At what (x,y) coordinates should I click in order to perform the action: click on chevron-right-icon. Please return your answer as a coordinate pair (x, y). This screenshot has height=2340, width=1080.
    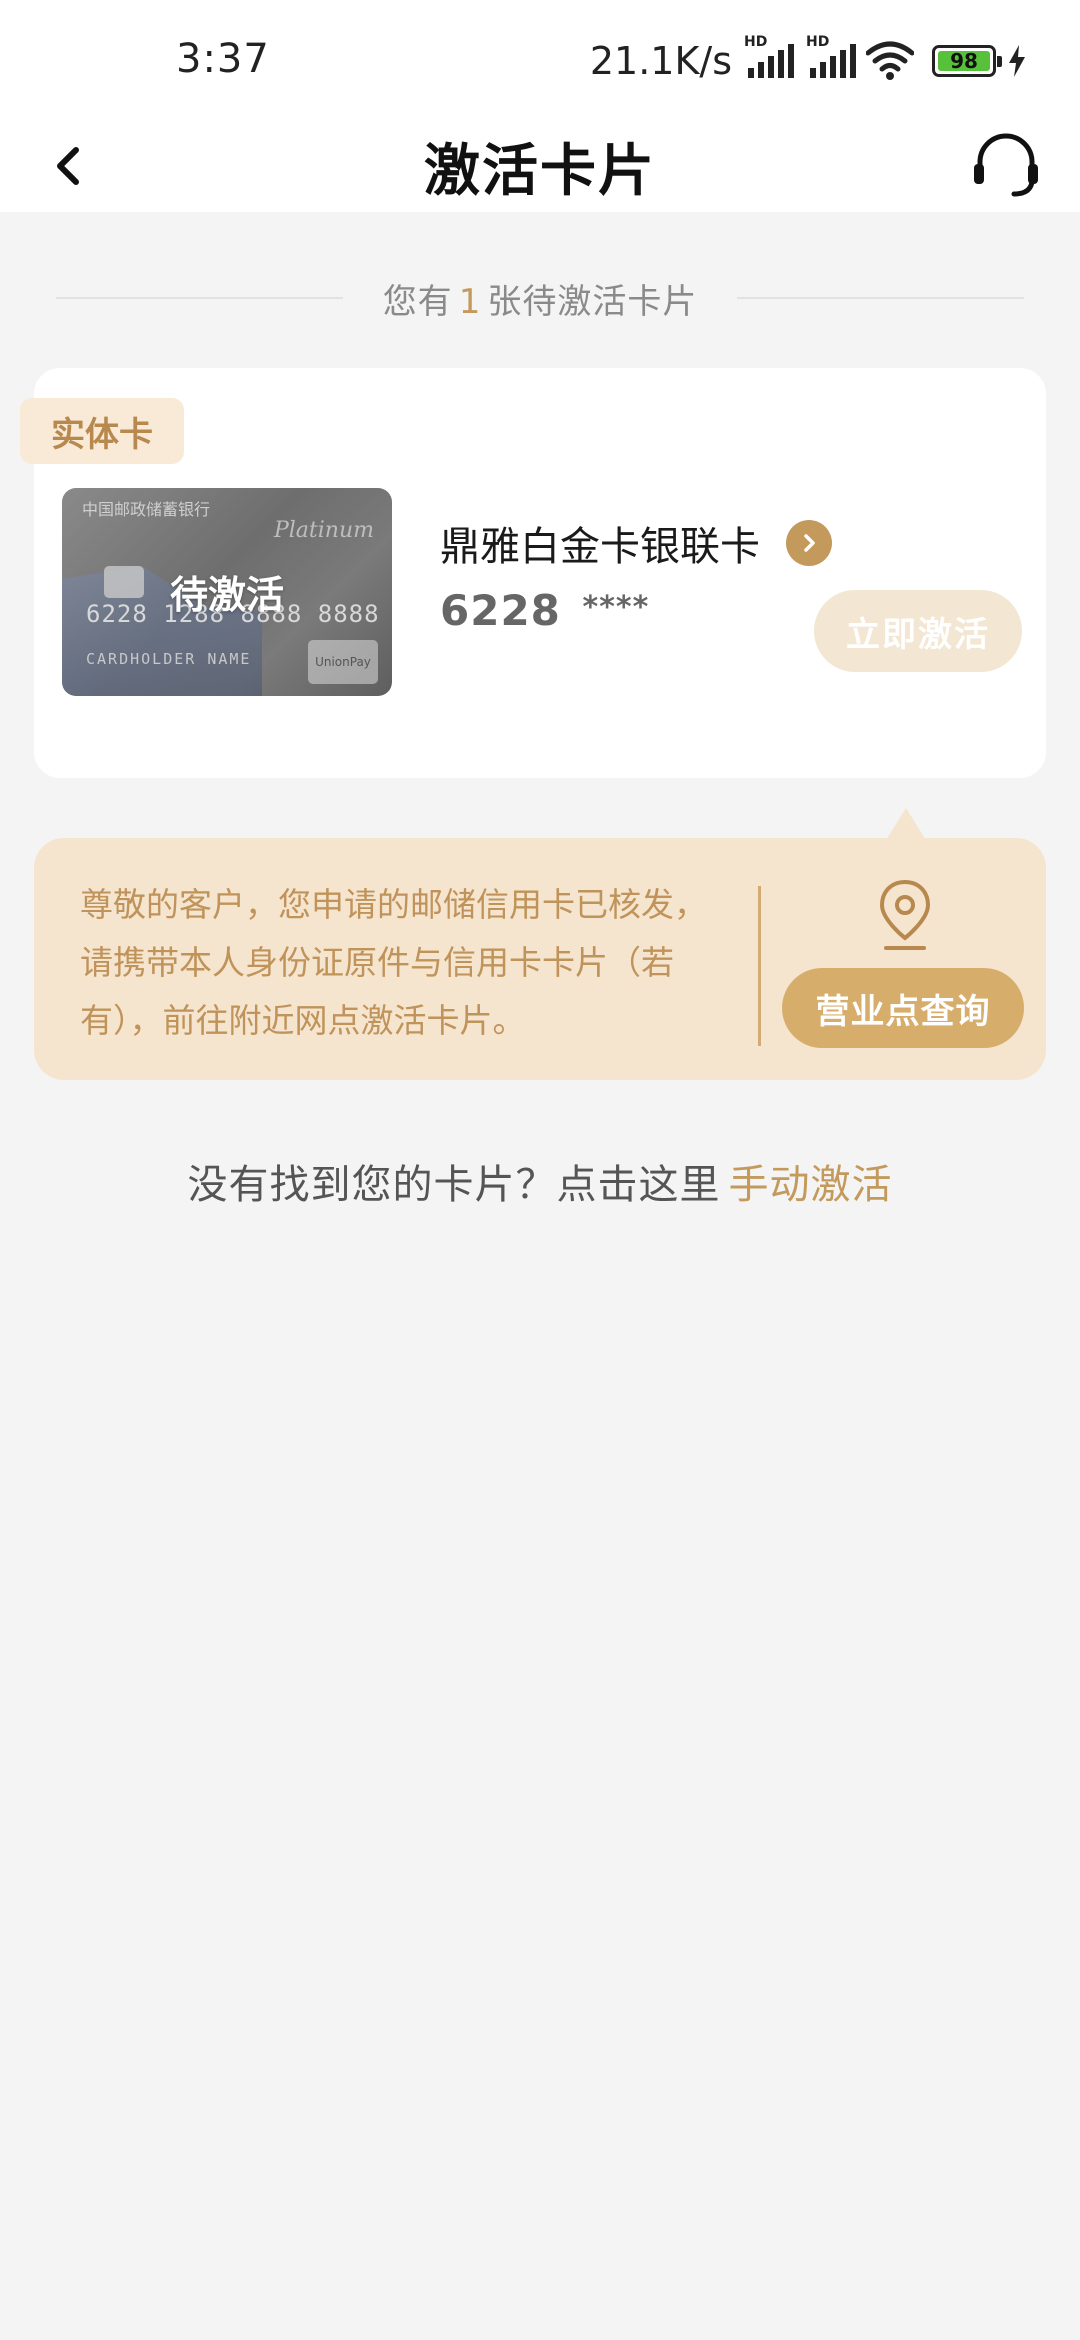
    Looking at the image, I should click on (809, 543).